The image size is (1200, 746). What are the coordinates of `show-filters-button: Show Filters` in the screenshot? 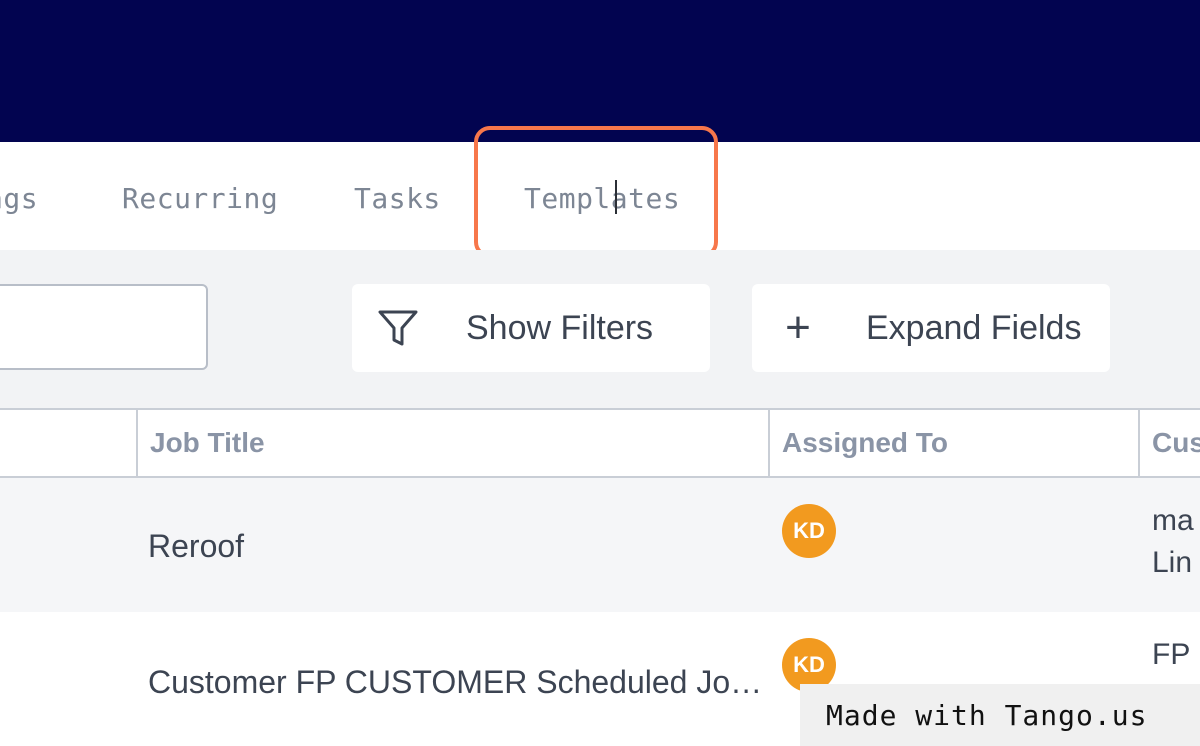 It's located at (531, 328).